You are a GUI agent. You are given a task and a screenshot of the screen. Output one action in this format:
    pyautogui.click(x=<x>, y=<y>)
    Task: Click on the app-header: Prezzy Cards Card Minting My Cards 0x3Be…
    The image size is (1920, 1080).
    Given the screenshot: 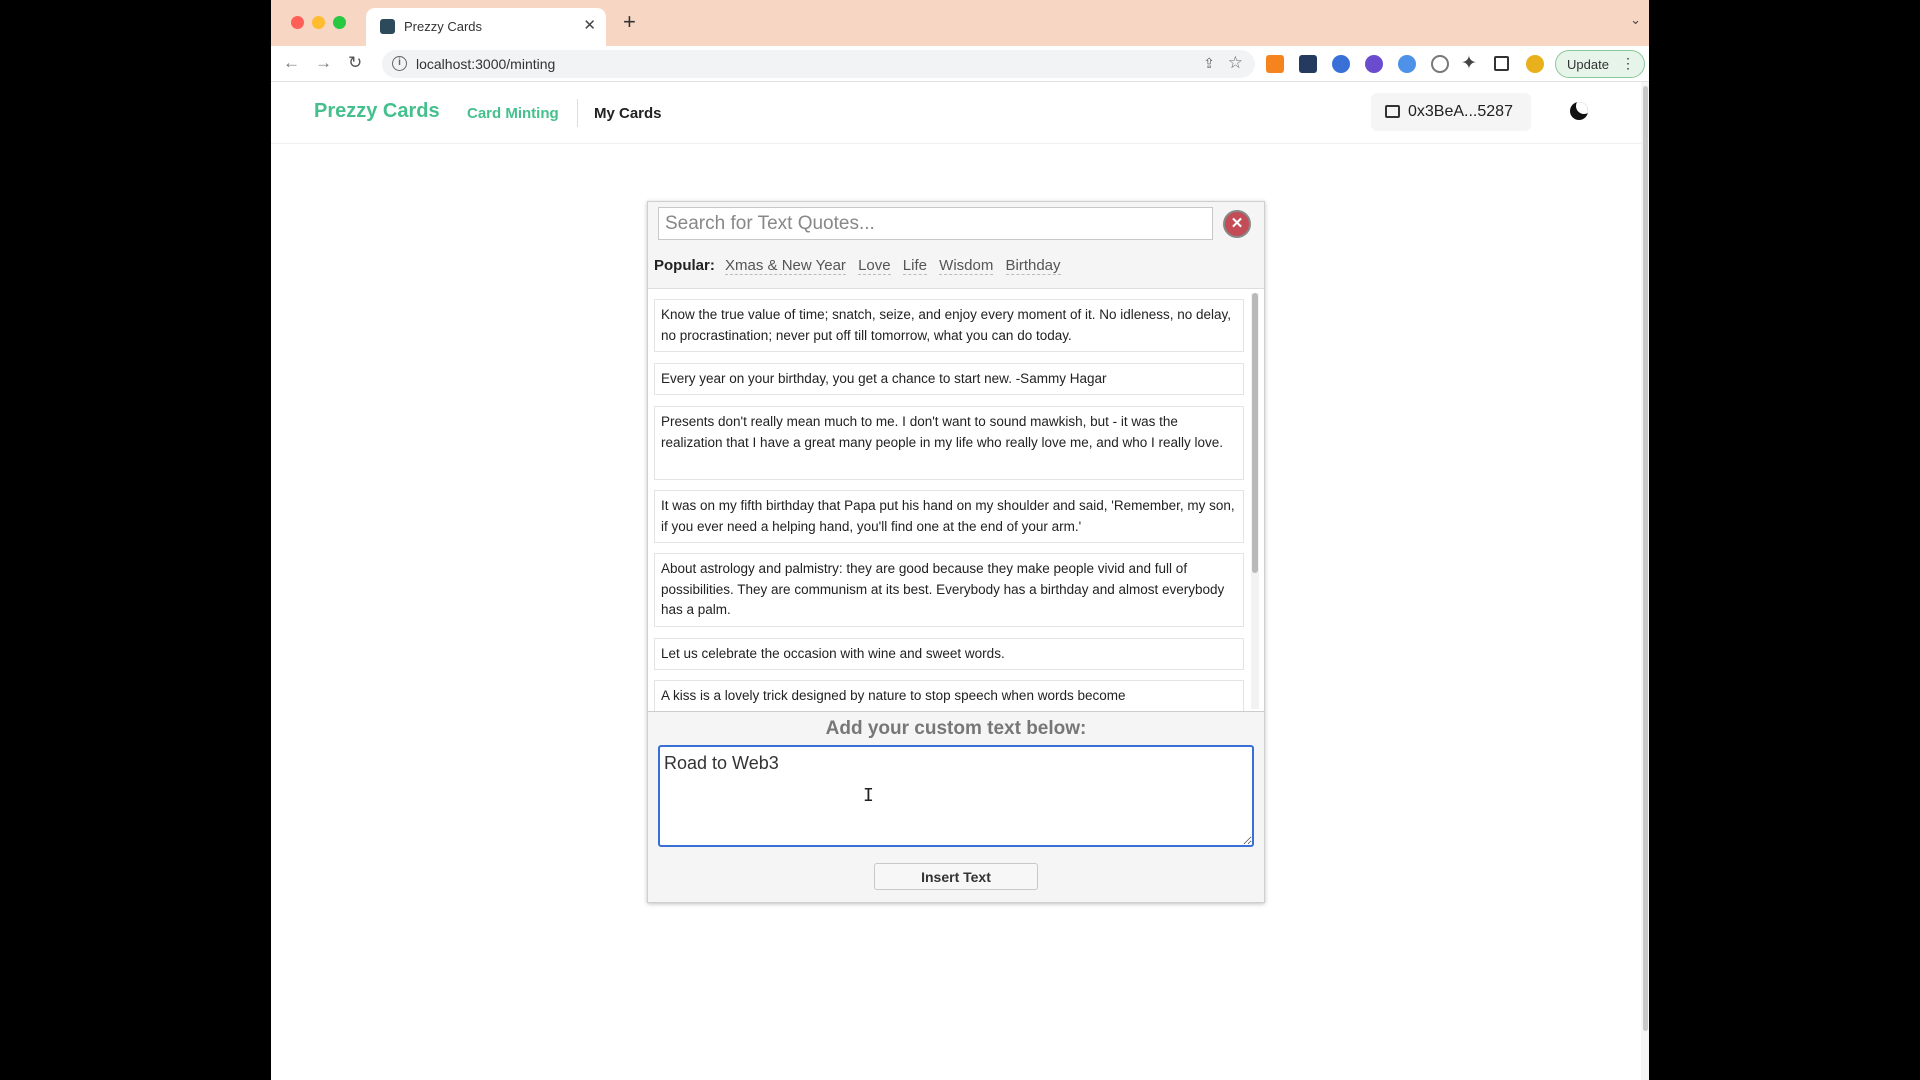 What is the action you would take?
    pyautogui.click(x=956, y=113)
    